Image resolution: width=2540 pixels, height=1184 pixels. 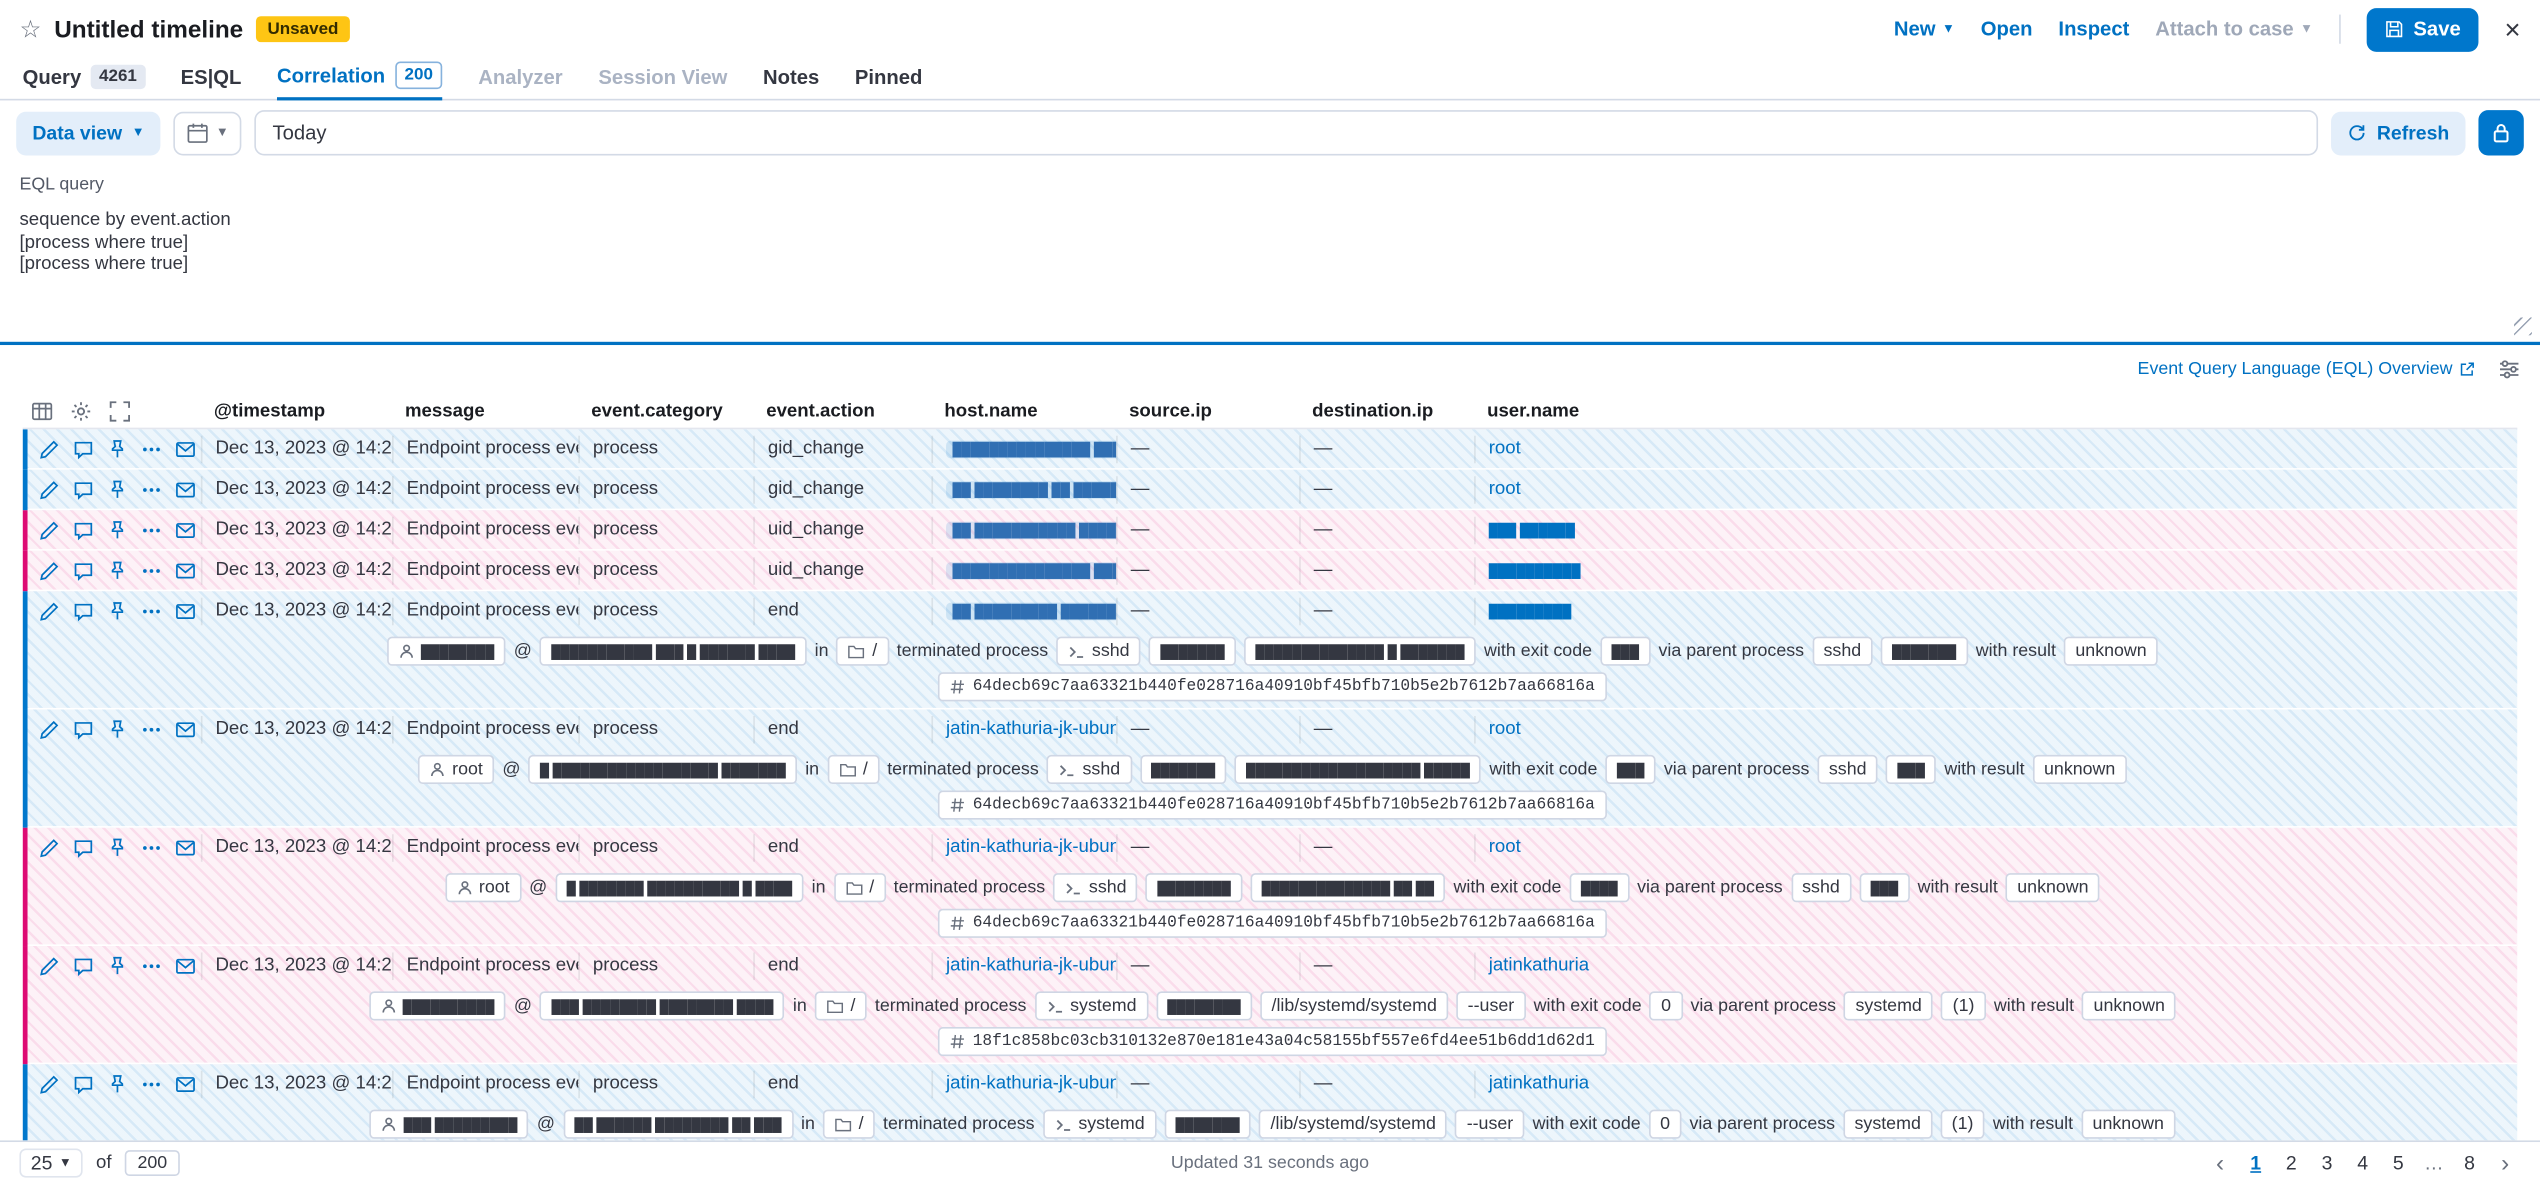 What do you see at coordinates (1595, 410) in the screenshot?
I see `column-header-user-name: user.name` at bounding box center [1595, 410].